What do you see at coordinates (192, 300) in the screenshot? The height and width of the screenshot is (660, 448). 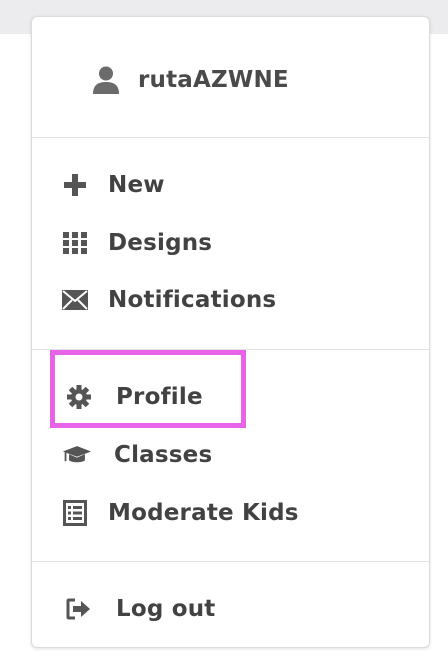 I see `menu-item-label: Notifications` at bounding box center [192, 300].